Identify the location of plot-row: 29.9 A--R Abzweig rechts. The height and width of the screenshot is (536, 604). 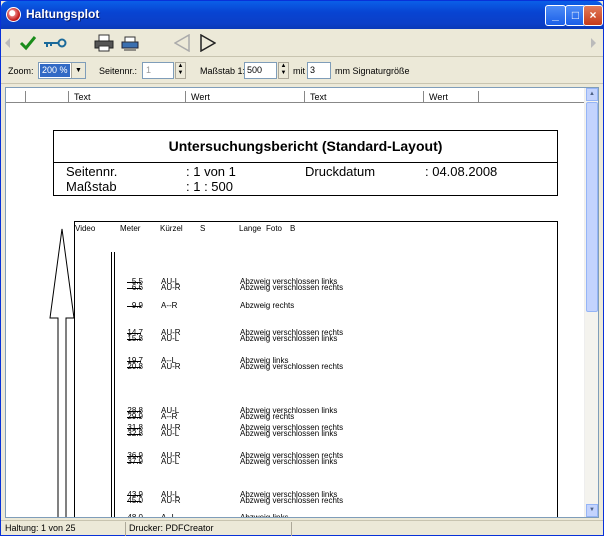
(315, 417).